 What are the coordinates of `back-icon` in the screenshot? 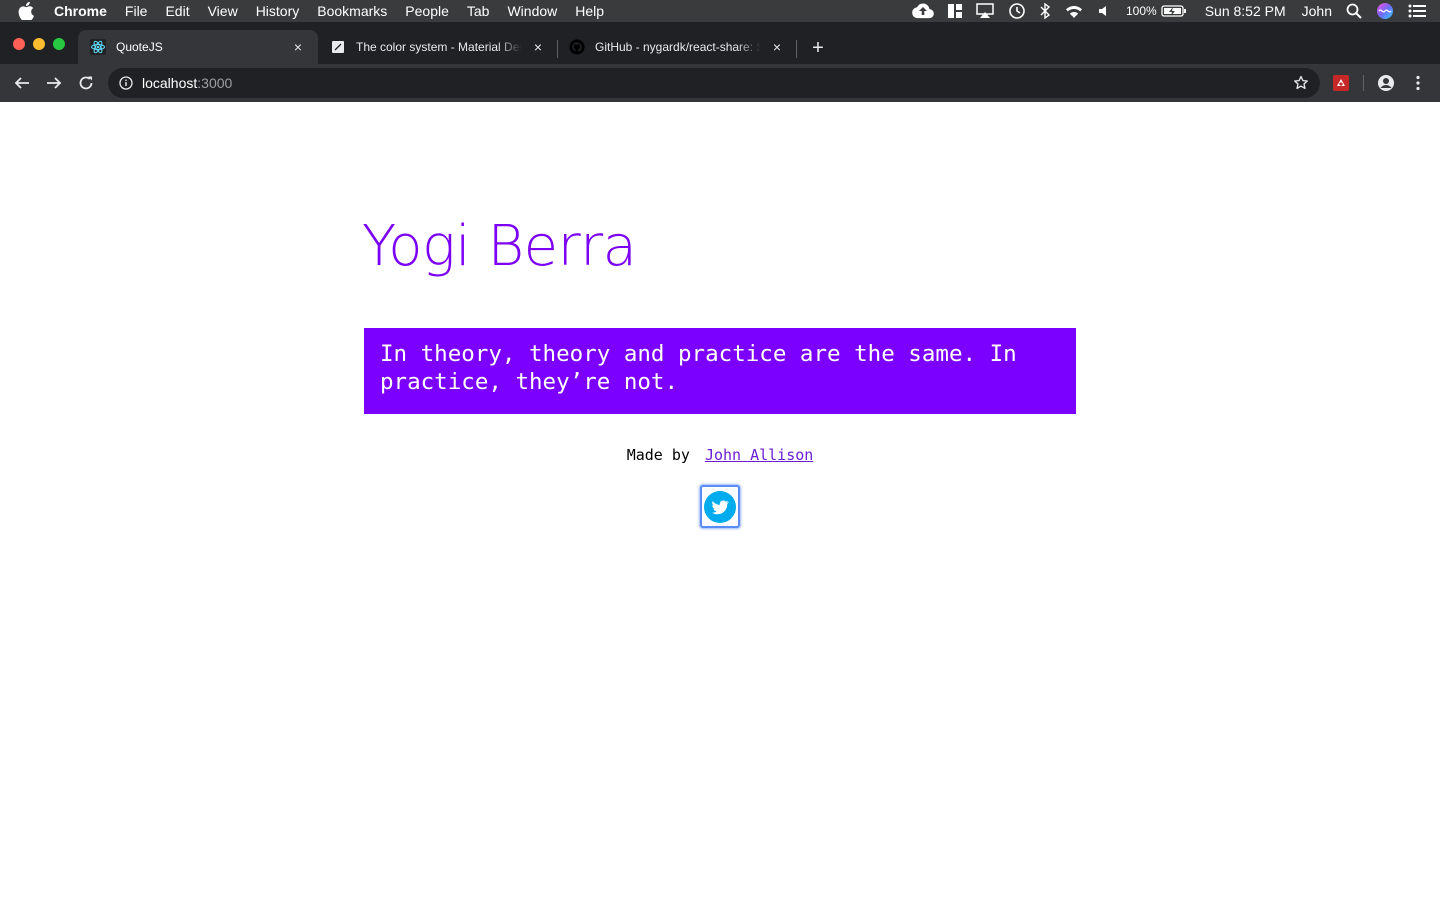 It's located at (22, 83).